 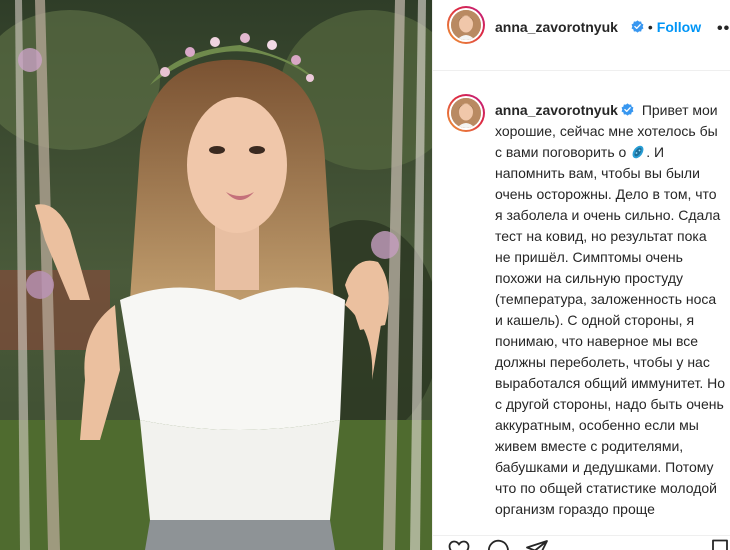 I want to click on caption-avatar, so click(x=466, y=113).